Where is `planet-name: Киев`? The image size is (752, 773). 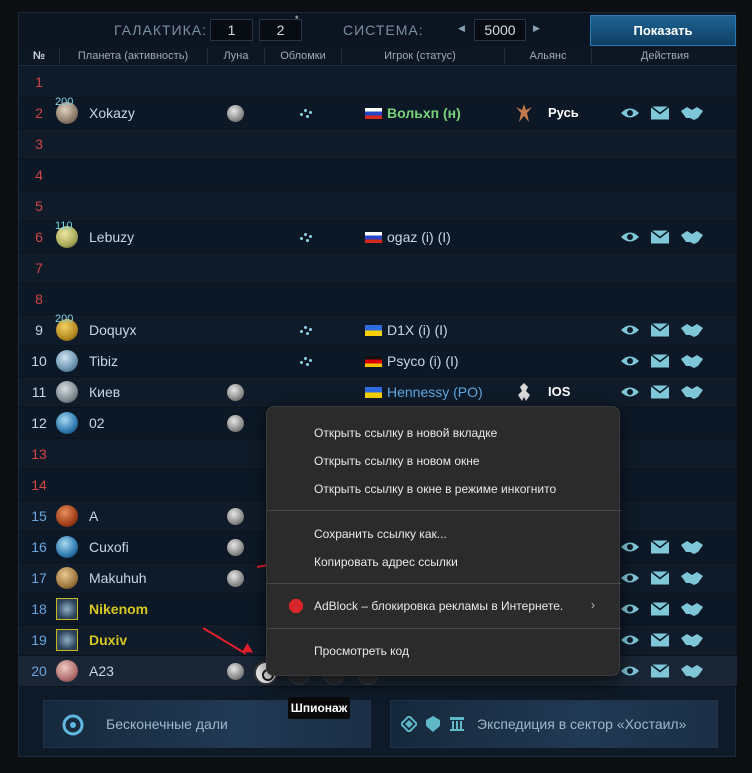 planet-name: Киев is located at coordinates (104, 392).